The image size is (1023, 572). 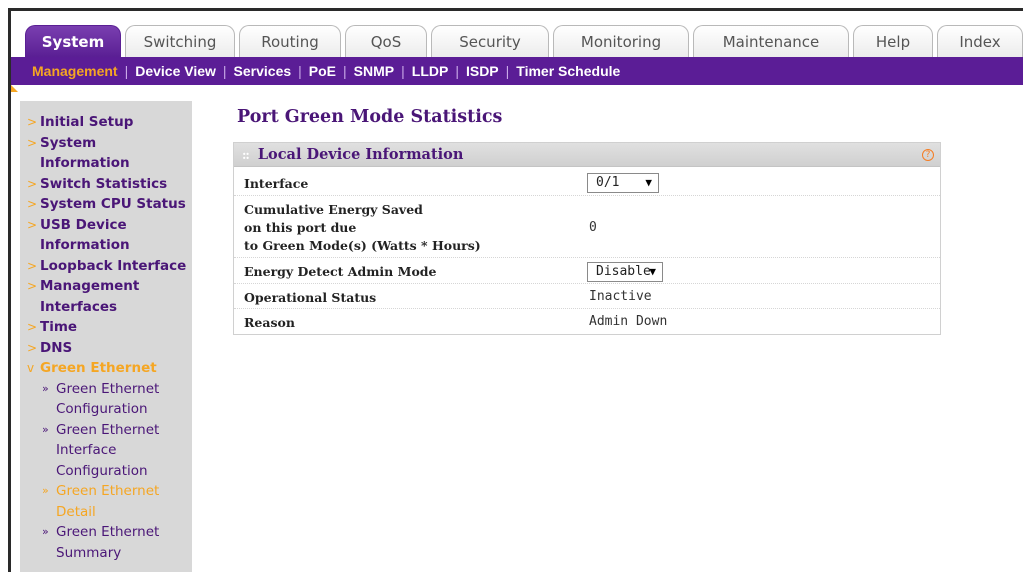 I want to click on tab-help: Help, so click(x=893, y=41).